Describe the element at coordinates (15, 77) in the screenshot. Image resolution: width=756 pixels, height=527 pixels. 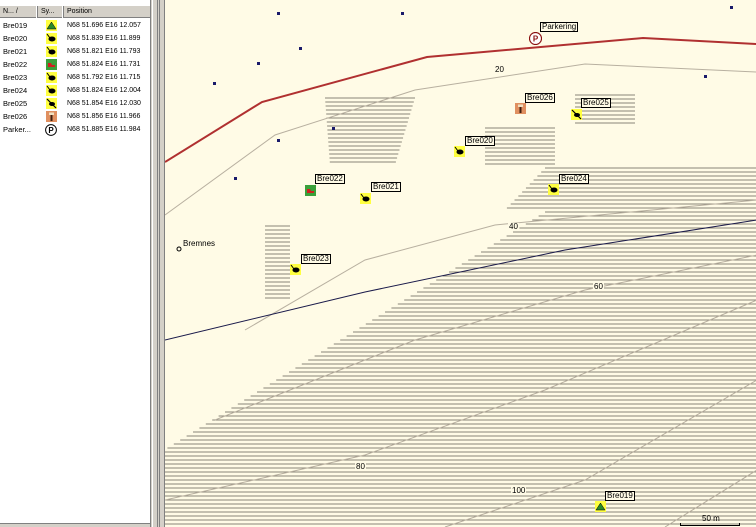
I see `waypoint-name: Bre023` at that location.